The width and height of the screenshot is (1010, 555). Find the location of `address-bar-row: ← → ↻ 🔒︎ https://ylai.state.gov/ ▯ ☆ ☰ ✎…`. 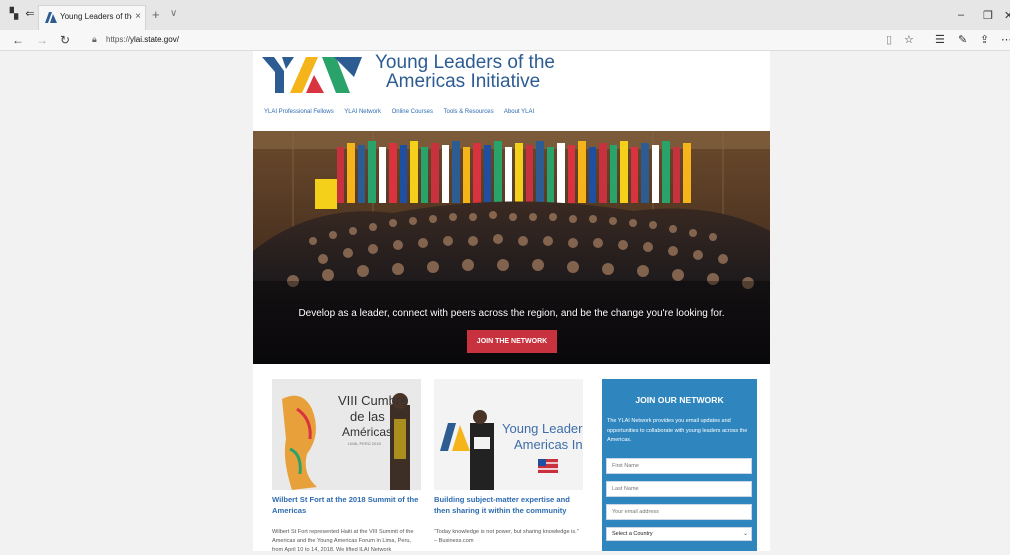

address-bar-row: ← → ↻ 🔒︎ https://ylai.state.gov/ ▯ ☆ ☰ ✎… is located at coordinates (505, 40).